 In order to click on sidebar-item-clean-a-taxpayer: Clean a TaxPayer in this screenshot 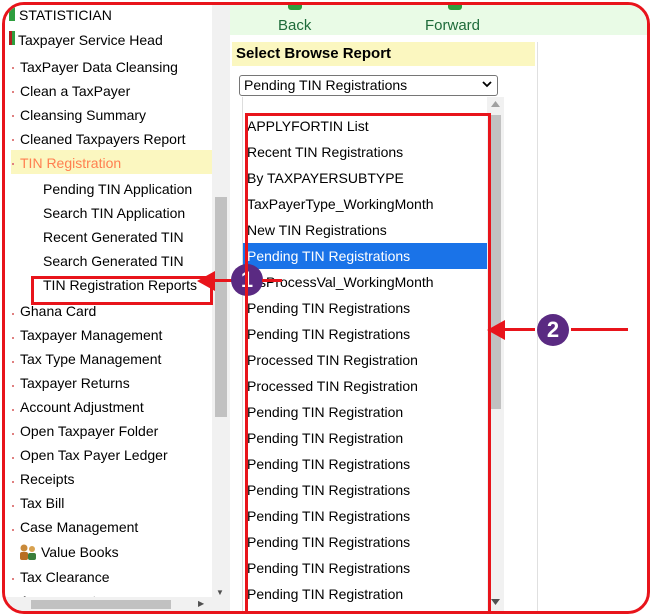, I will do `click(75, 91)`.